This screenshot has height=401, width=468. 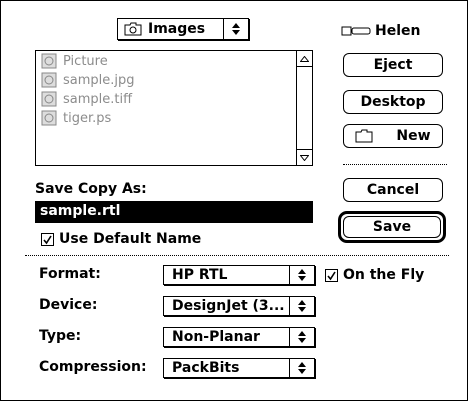 I want to click on save-as-field: sample.rtl, so click(x=174, y=212).